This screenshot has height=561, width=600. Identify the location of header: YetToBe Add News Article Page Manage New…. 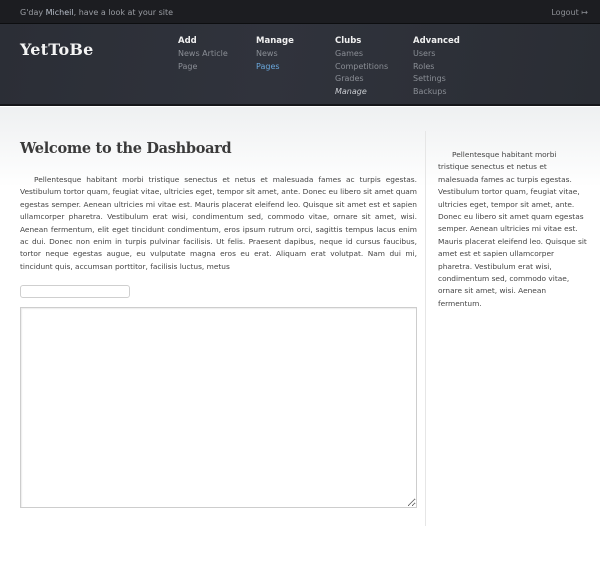
(300, 65).